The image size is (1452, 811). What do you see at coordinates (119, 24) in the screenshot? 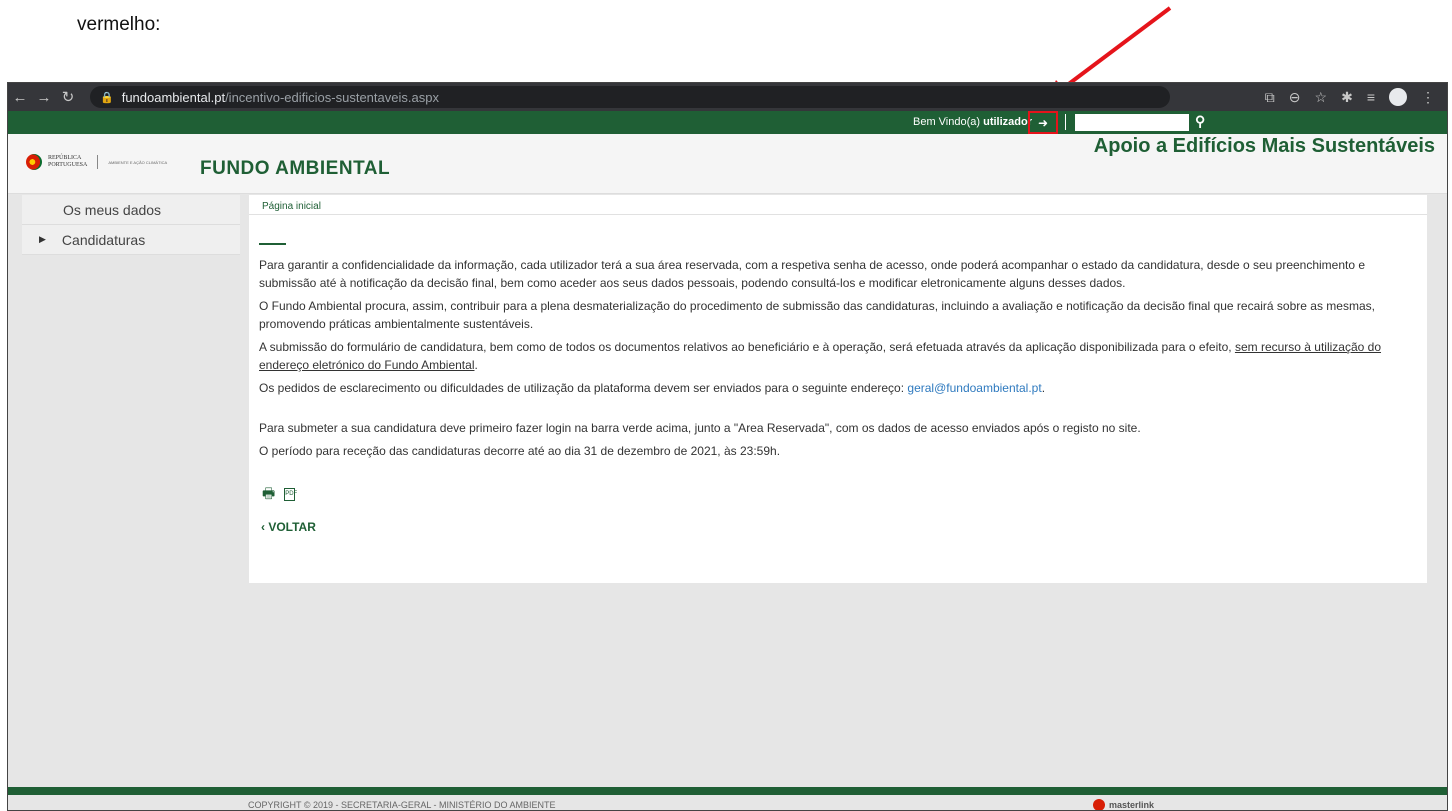
I see `document-caption: vermelho:` at bounding box center [119, 24].